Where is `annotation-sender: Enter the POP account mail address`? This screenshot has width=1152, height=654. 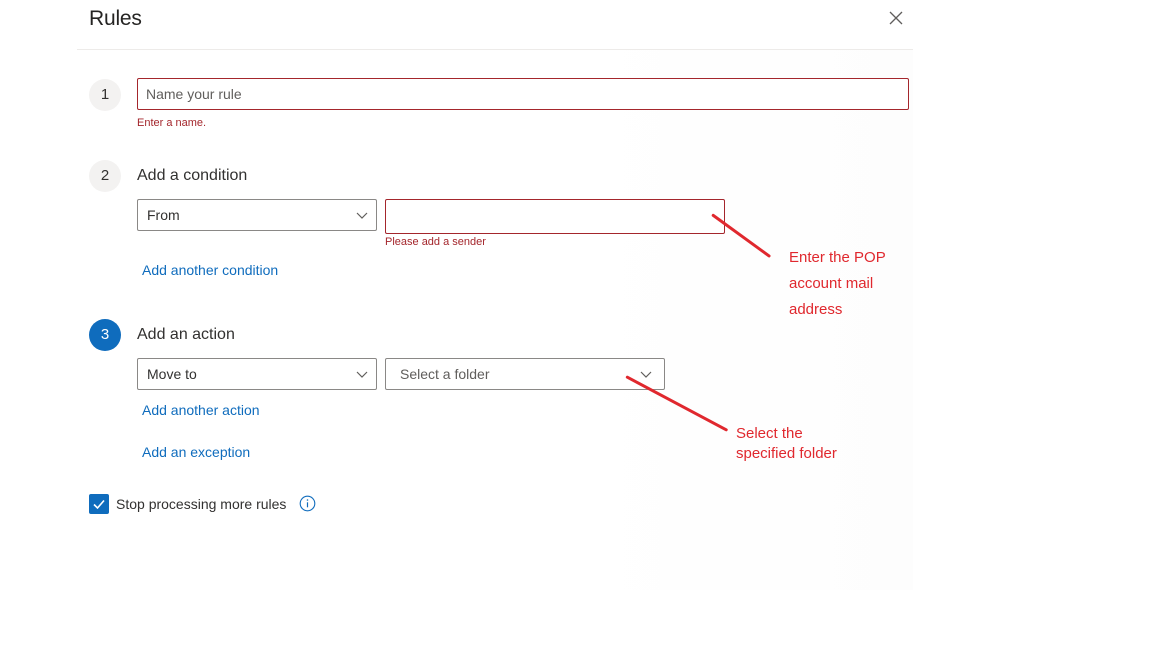 annotation-sender: Enter the POP account mail address is located at coordinates (837, 284).